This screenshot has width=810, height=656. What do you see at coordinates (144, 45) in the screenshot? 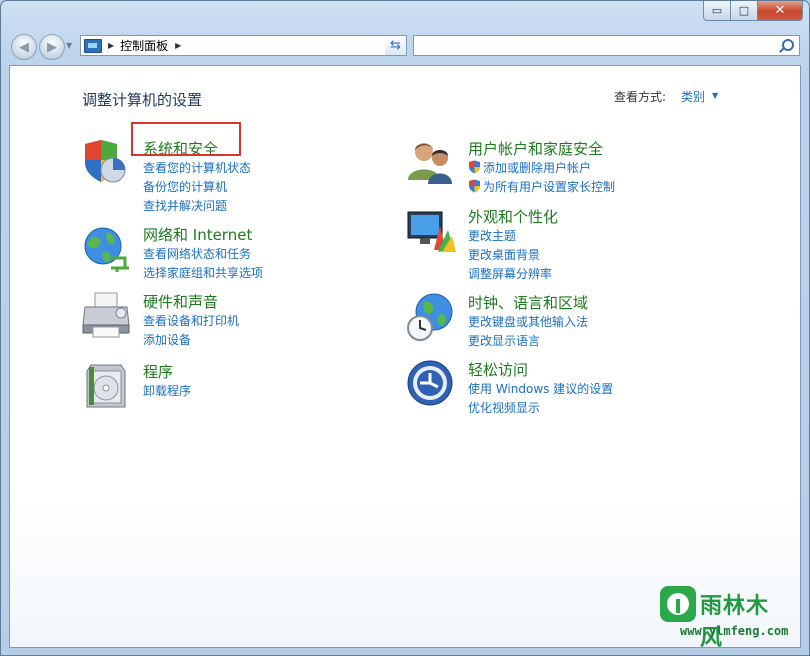
I see `breadcrumb-control-panel: 控制面板` at bounding box center [144, 45].